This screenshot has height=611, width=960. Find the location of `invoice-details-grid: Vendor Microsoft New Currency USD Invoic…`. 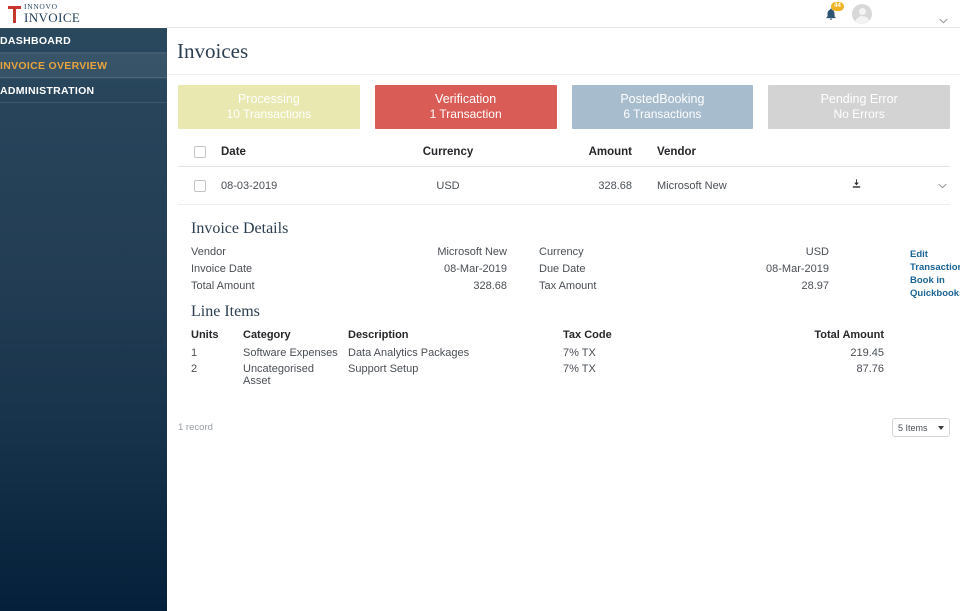

invoice-details-grid: Vendor Microsoft New Currency USD Invoic… is located at coordinates (570, 269).